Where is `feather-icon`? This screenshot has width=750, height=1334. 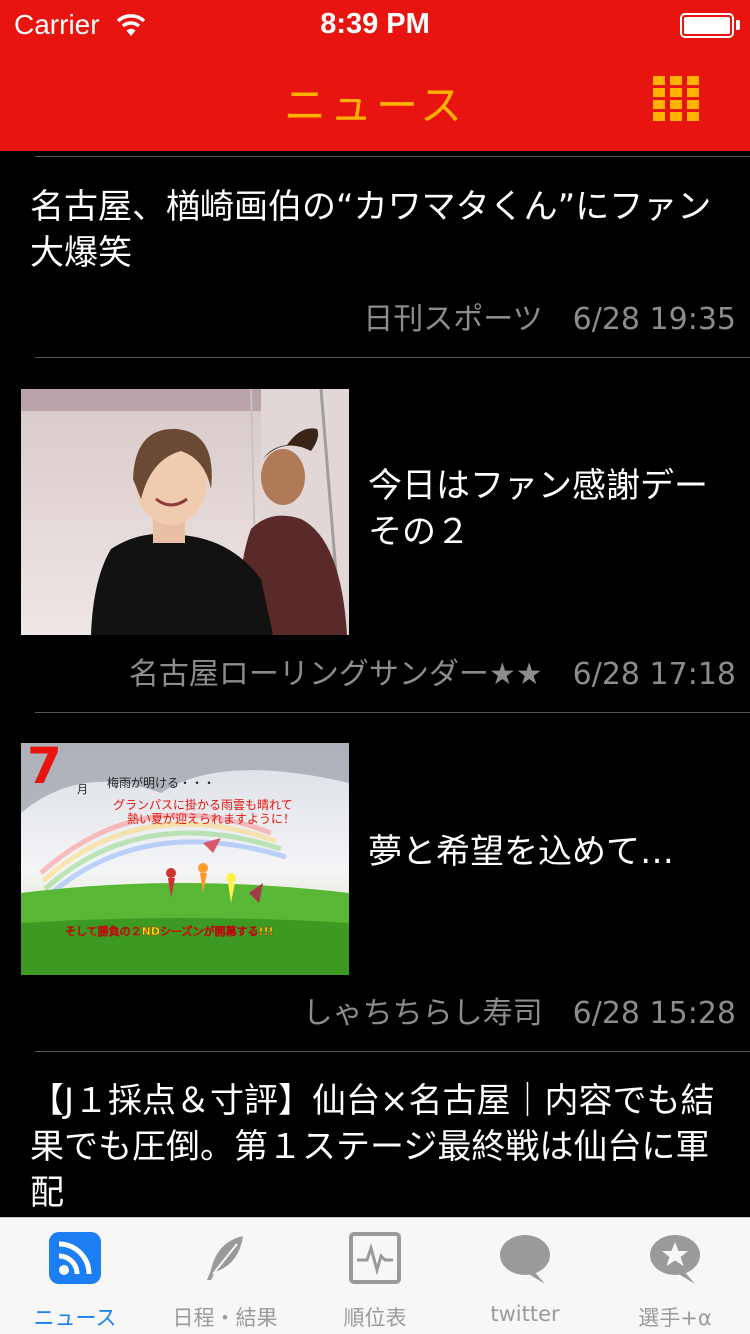 feather-icon is located at coordinates (225, 1258).